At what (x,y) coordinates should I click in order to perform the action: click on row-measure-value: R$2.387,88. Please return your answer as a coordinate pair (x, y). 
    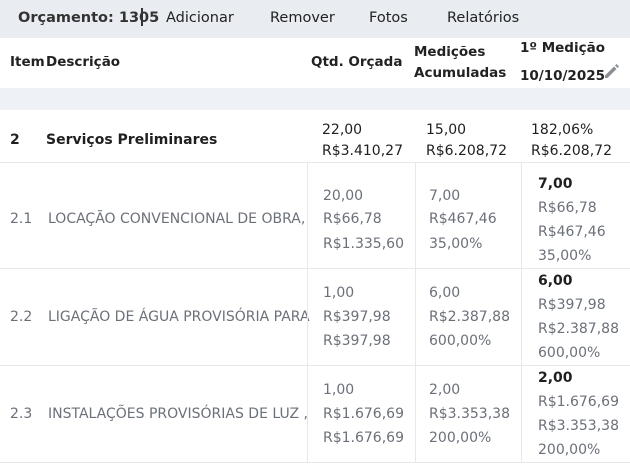
    Looking at the image, I should click on (578, 329).